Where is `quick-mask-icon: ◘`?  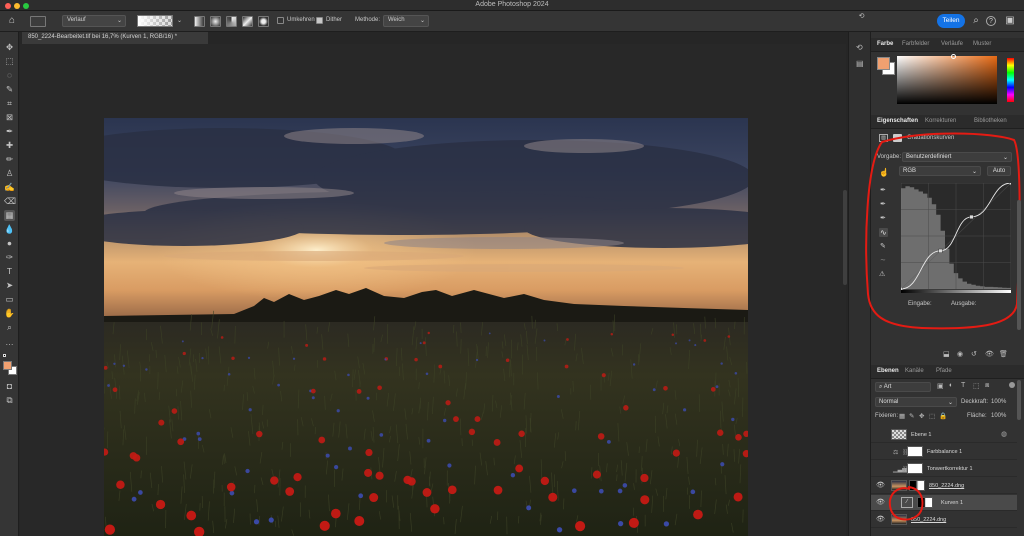
quick-mask-icon: ◘ is located at coordinates (9, 386).